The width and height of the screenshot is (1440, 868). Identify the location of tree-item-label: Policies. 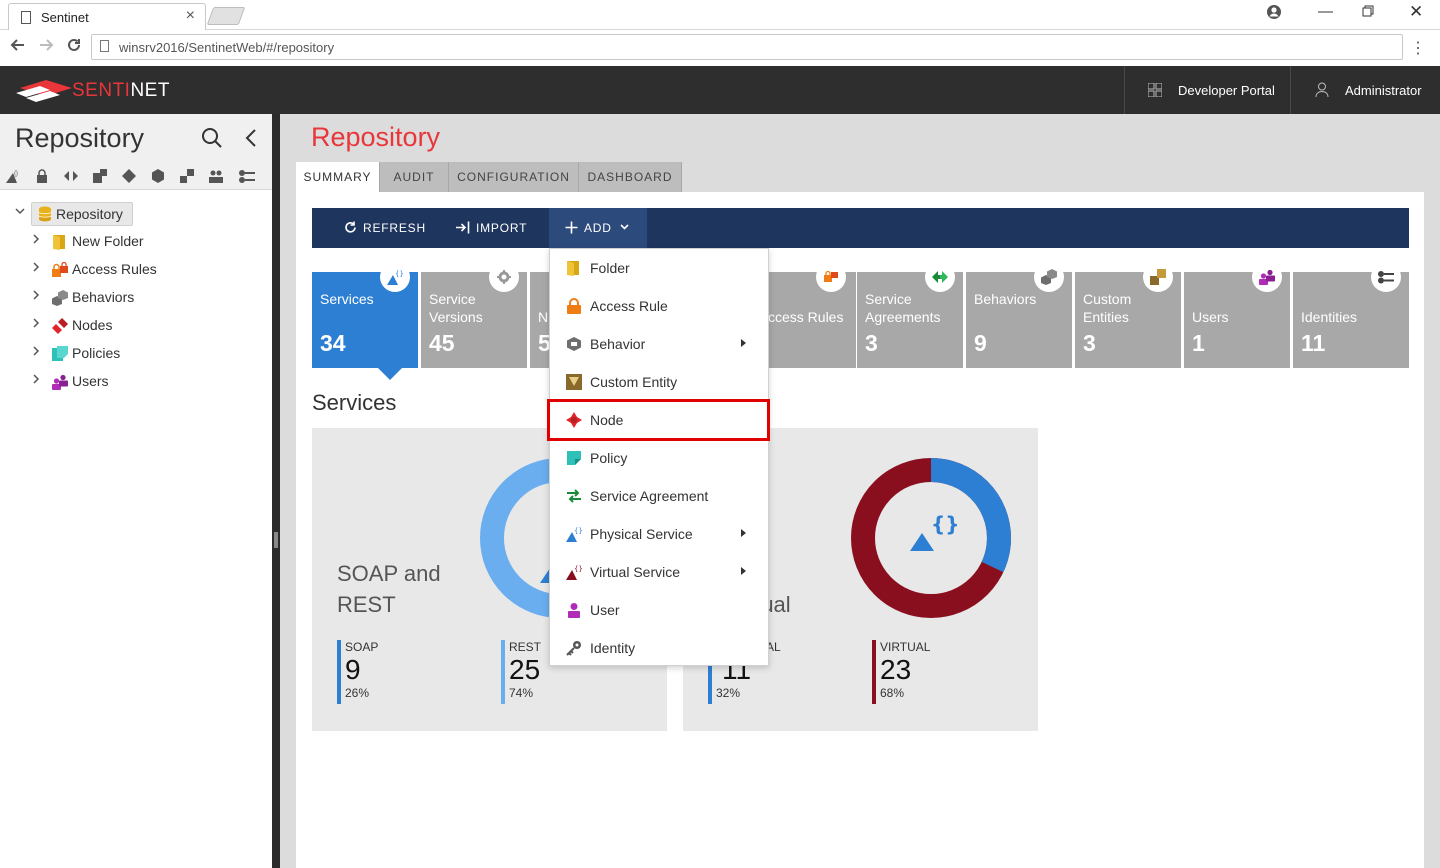
(96, 353).